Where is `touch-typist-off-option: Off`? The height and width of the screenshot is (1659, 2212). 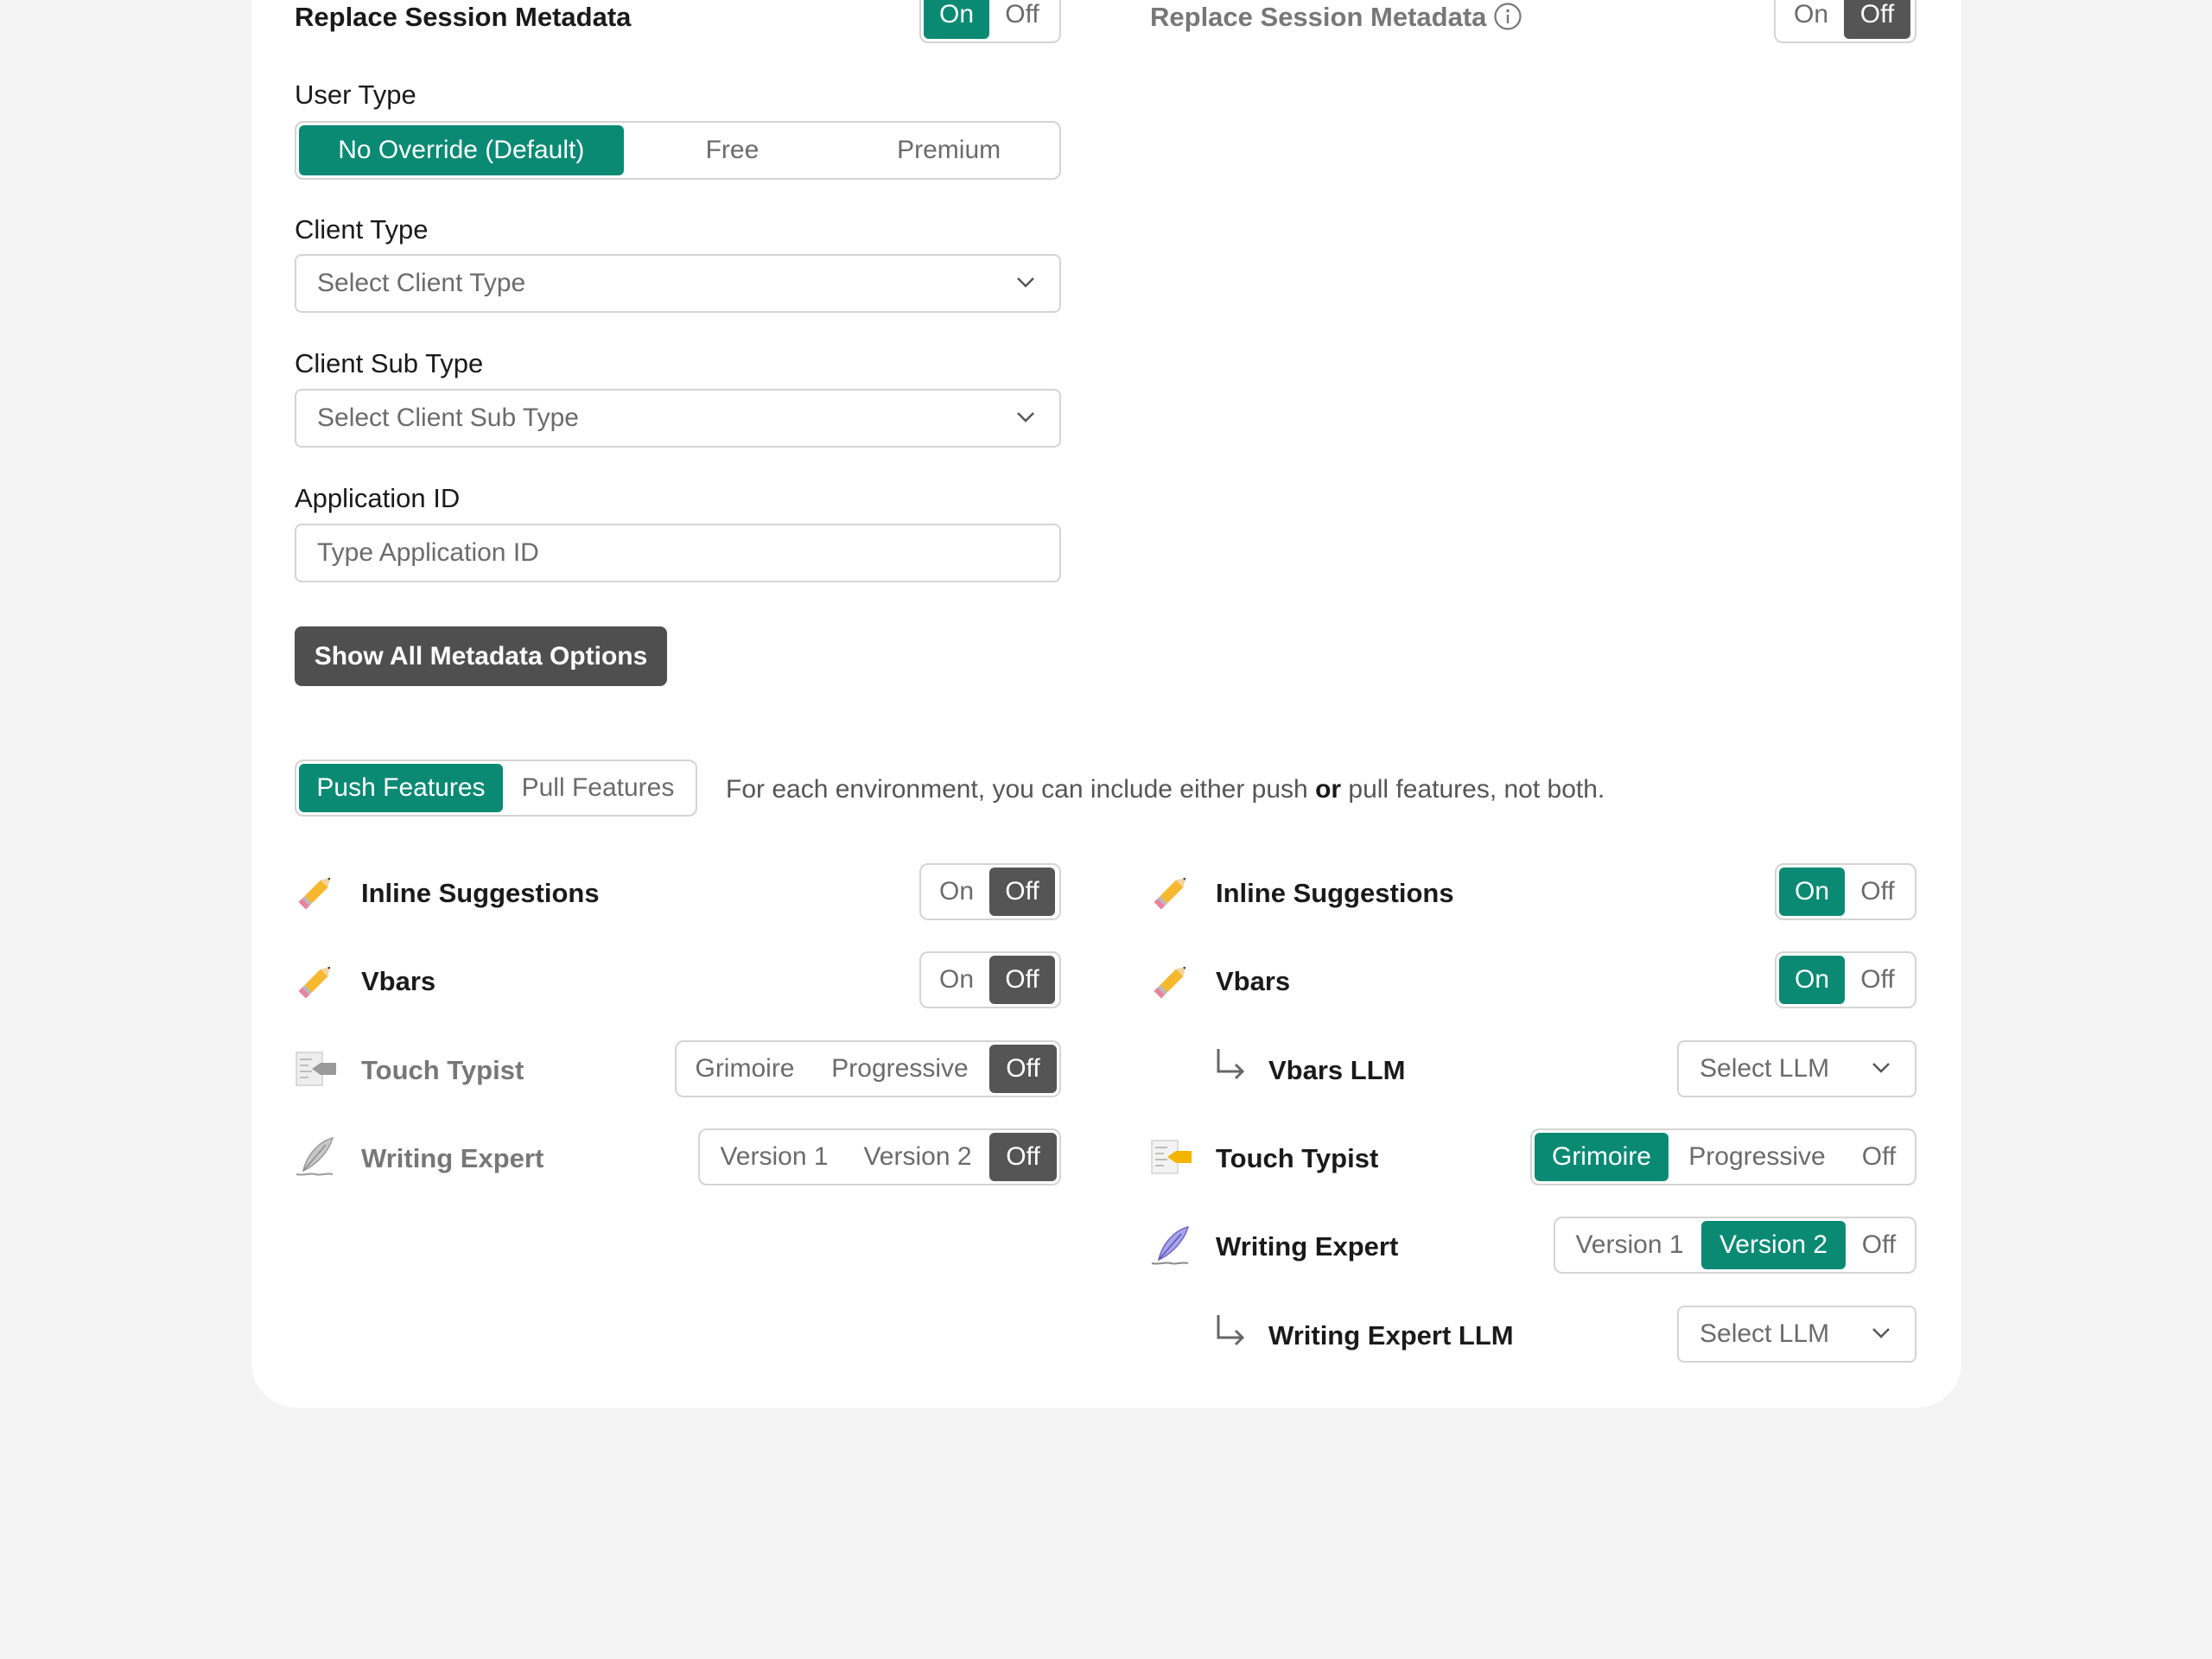
touch-typist-off-option: Off is located at coordinates (1023, 1069).